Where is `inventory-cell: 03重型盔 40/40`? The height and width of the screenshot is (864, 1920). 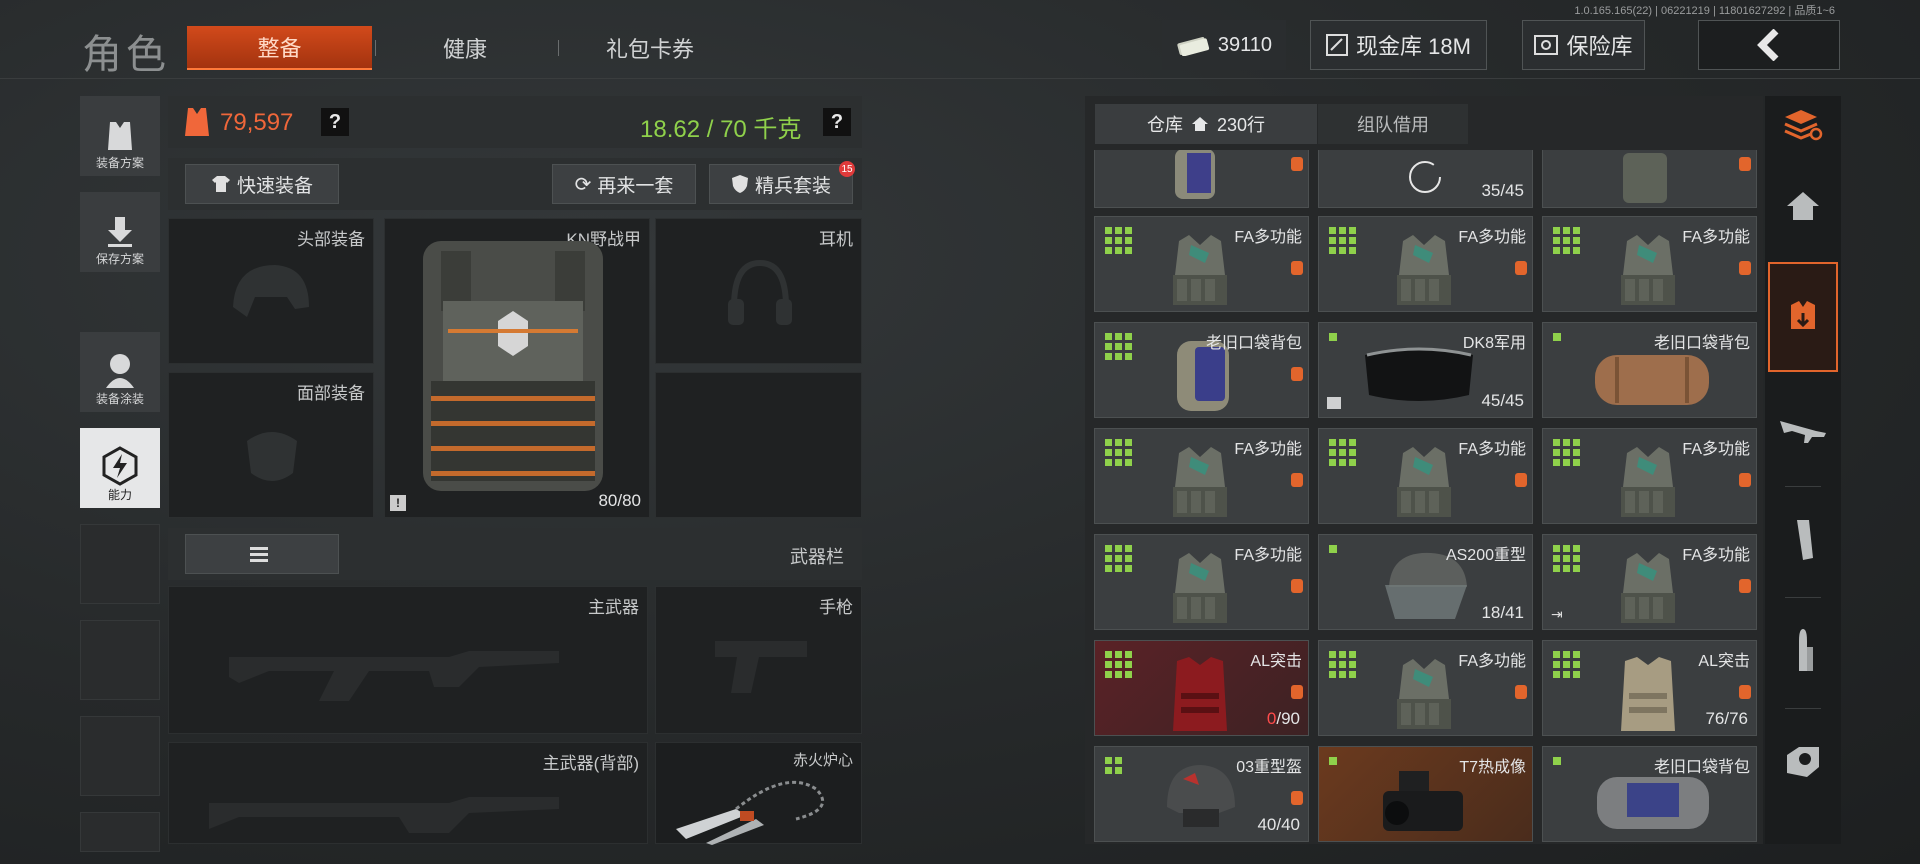 inventory-cell: 03重型盔 40/40 is located at coordinates (1201, 794).